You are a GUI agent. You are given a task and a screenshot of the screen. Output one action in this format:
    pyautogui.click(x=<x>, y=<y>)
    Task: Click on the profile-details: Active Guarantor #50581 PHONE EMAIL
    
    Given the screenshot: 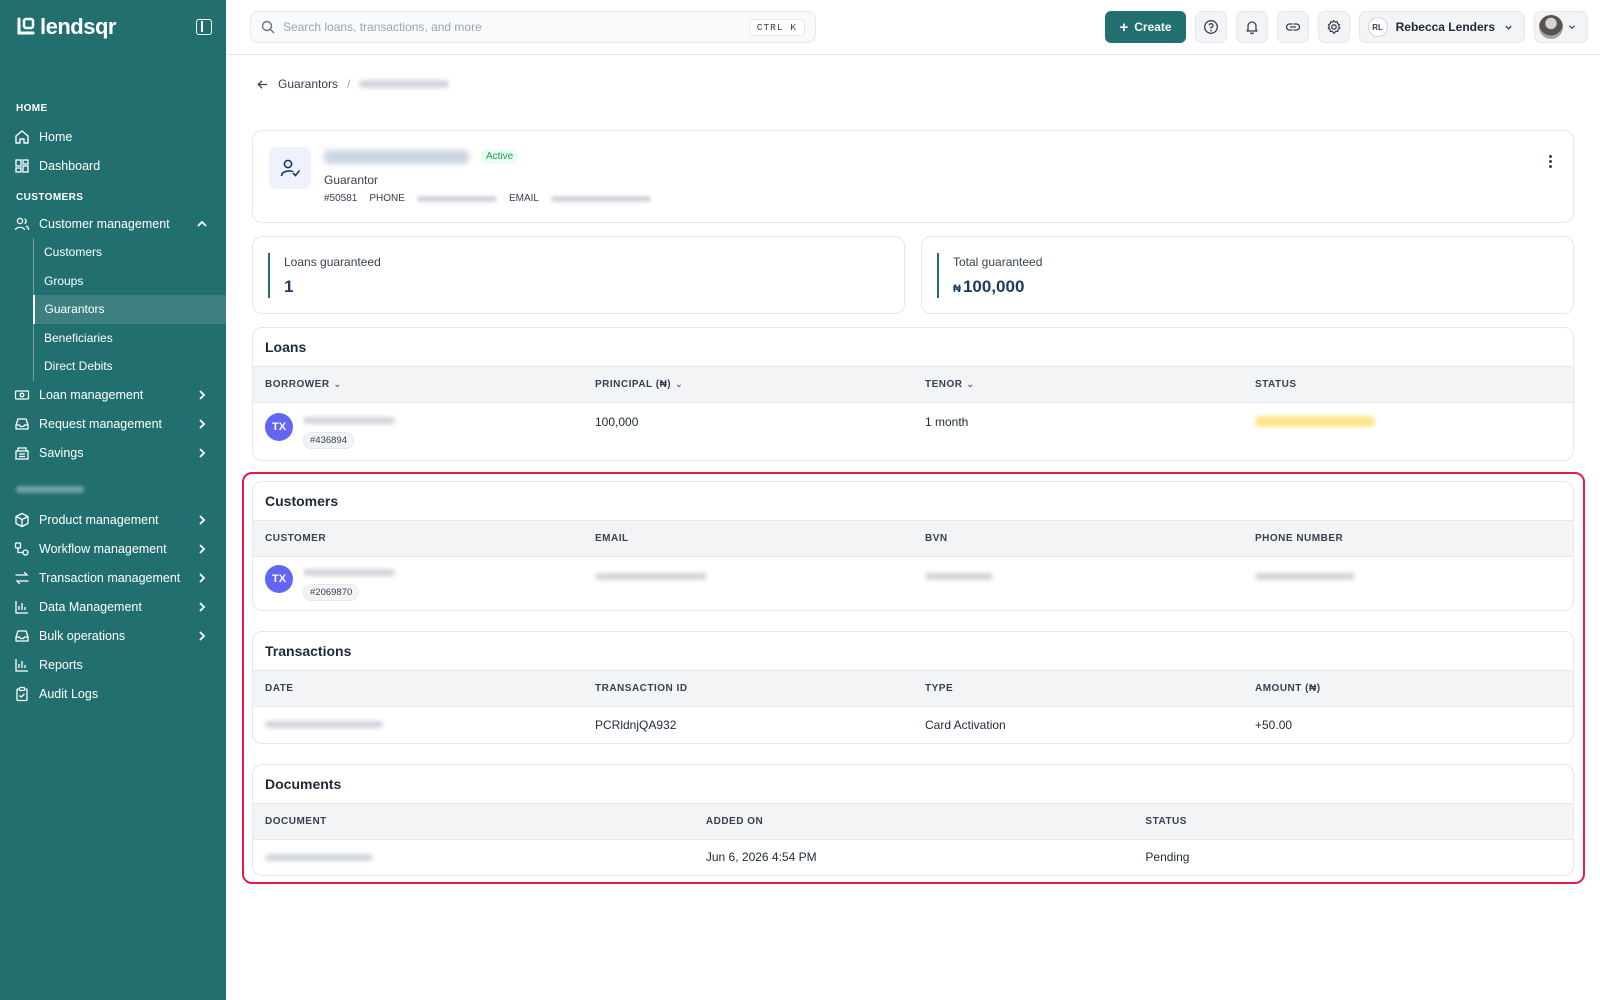 What is the action you would take?
    pyautogui.click(x=487, y=175)
    